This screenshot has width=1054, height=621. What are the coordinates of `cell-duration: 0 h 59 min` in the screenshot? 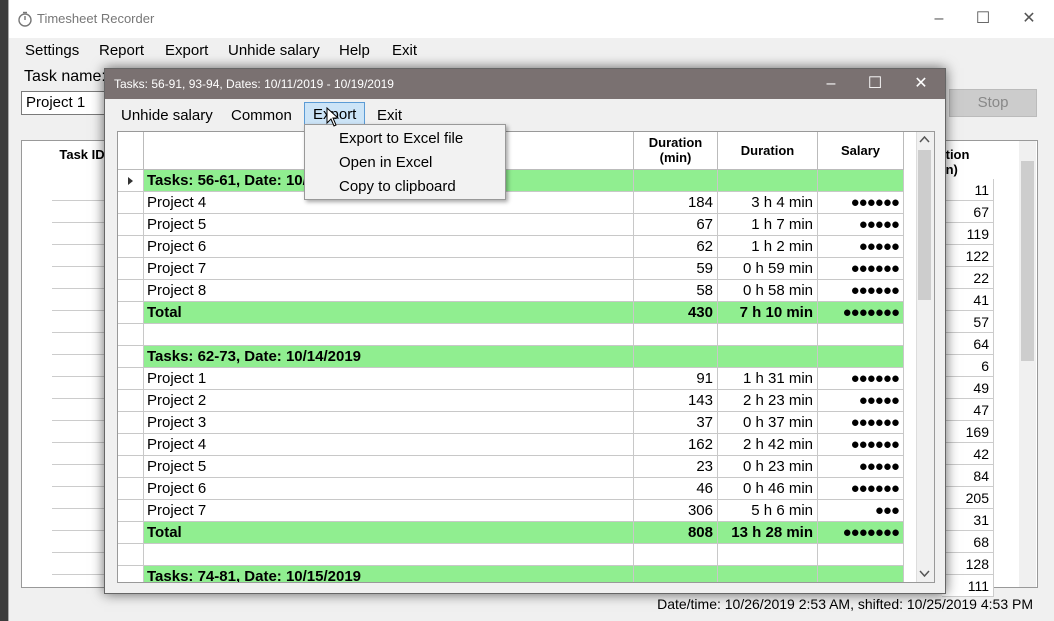 It's located at (768, 269).